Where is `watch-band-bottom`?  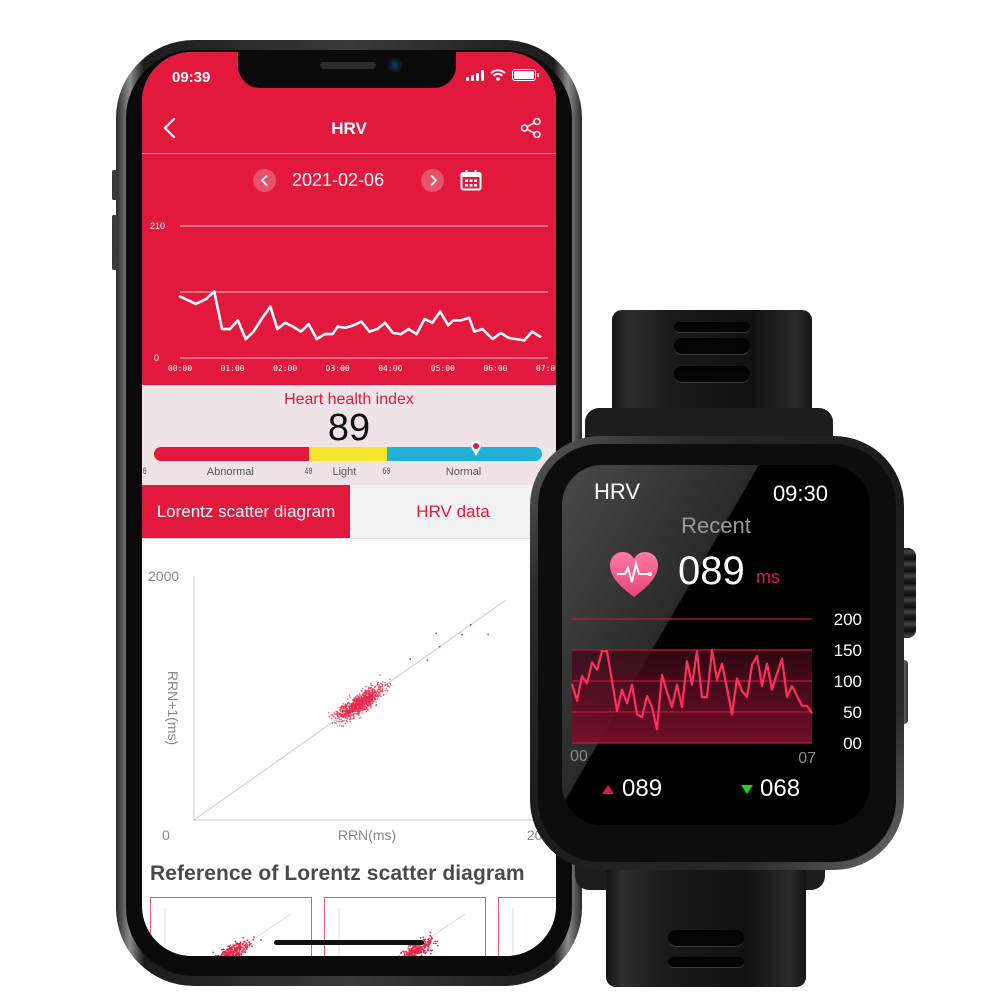 watch-band-bottom is located at coordinates (706, 921).